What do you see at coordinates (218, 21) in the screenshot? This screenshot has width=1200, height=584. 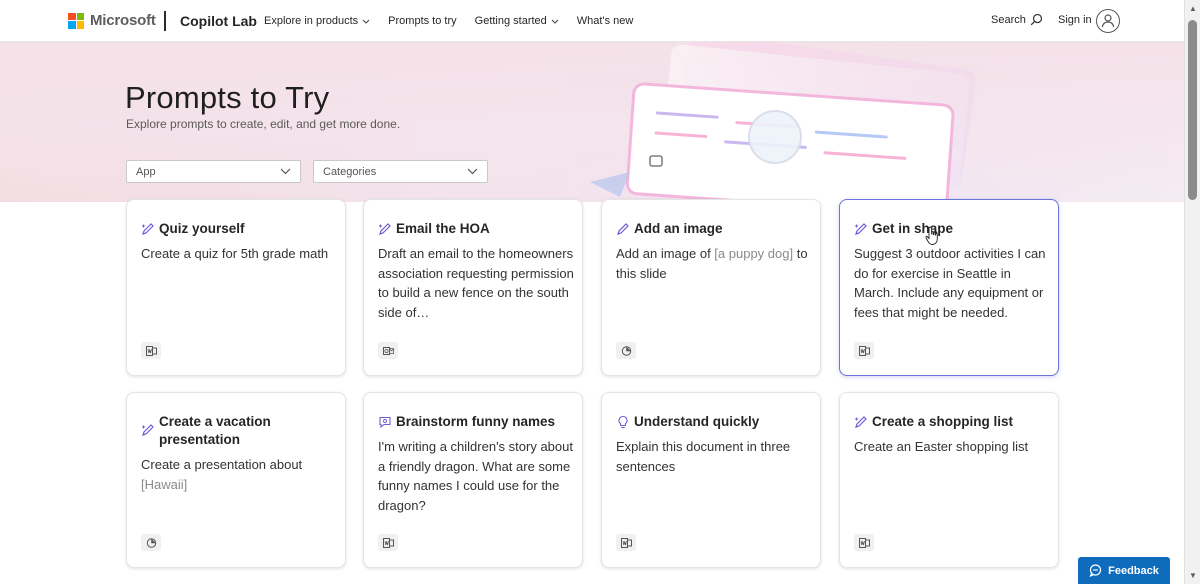 I see `product-name: Copilot Lab` at bounding box center [218, 21].